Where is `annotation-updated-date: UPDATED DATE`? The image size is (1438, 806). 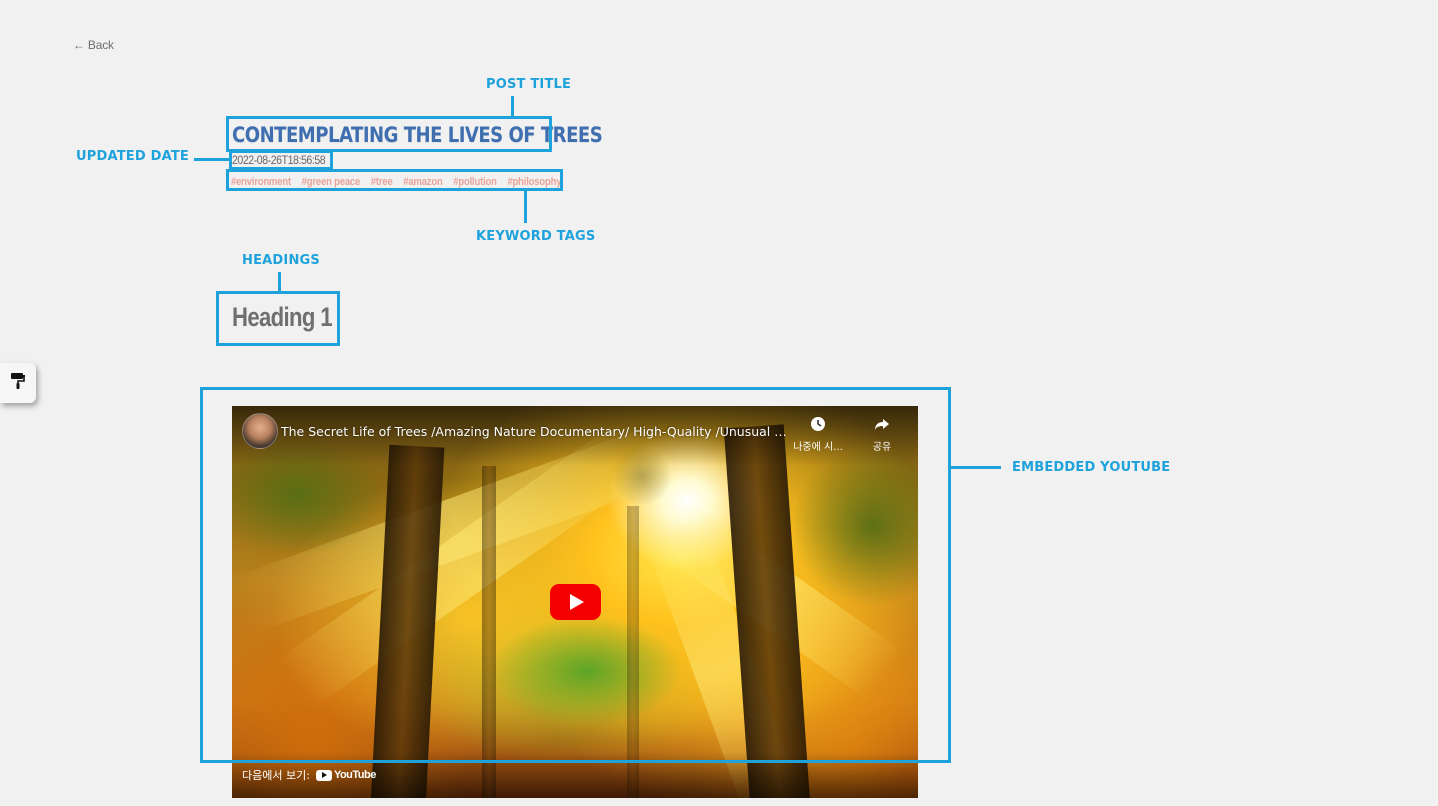
annotation-updated-date: UPDATED DATE is located at coordinates (132, 156).